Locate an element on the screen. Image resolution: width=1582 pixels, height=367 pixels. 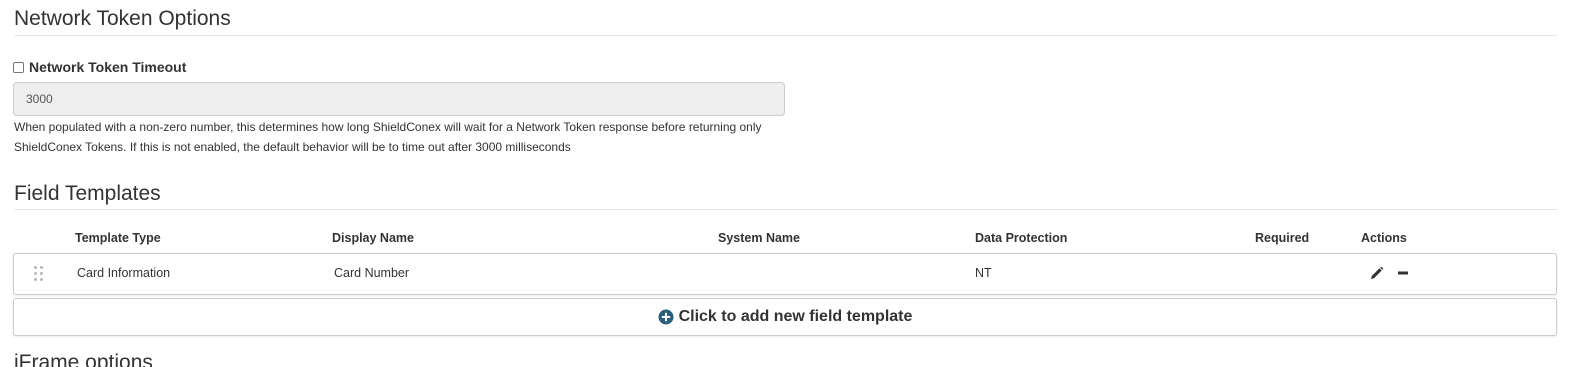
add-field-template-content: Click to add new field template is located at coordinates (785, 317).